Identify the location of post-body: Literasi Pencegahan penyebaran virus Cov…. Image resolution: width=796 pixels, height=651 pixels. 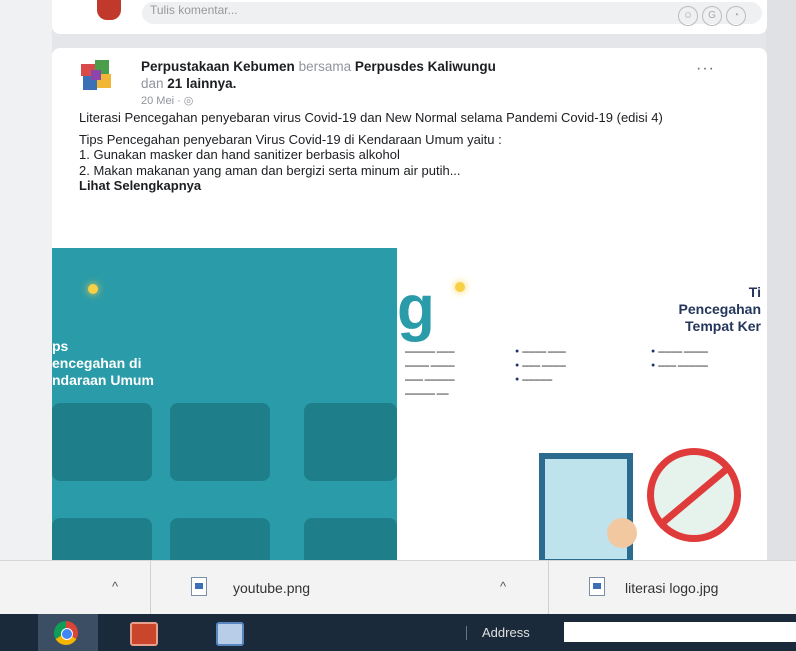
(399, 152).